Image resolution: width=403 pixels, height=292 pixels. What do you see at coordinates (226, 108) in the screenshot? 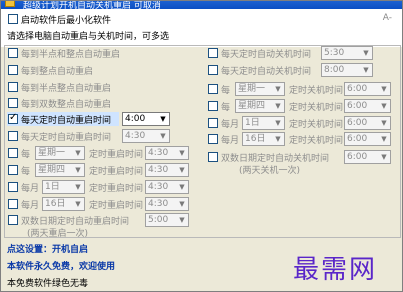
I see `weekly-shutdown-2-prefix: 每` at bounding box center [226, 108].